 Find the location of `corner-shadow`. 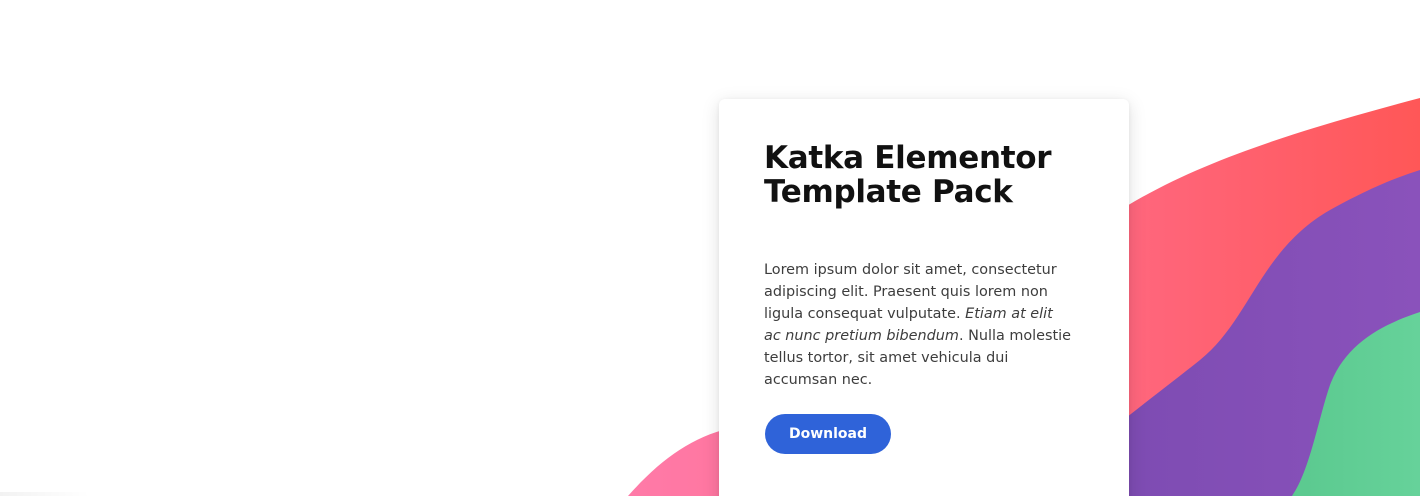

corner-shadow is located at coordinates (45, 494).